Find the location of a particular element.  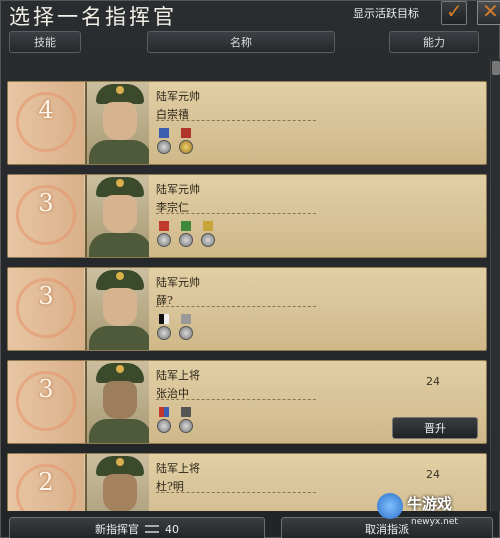

commander-card: 3 陆军上将 张治中 24 晋升 is located at coordinates (247, 402).